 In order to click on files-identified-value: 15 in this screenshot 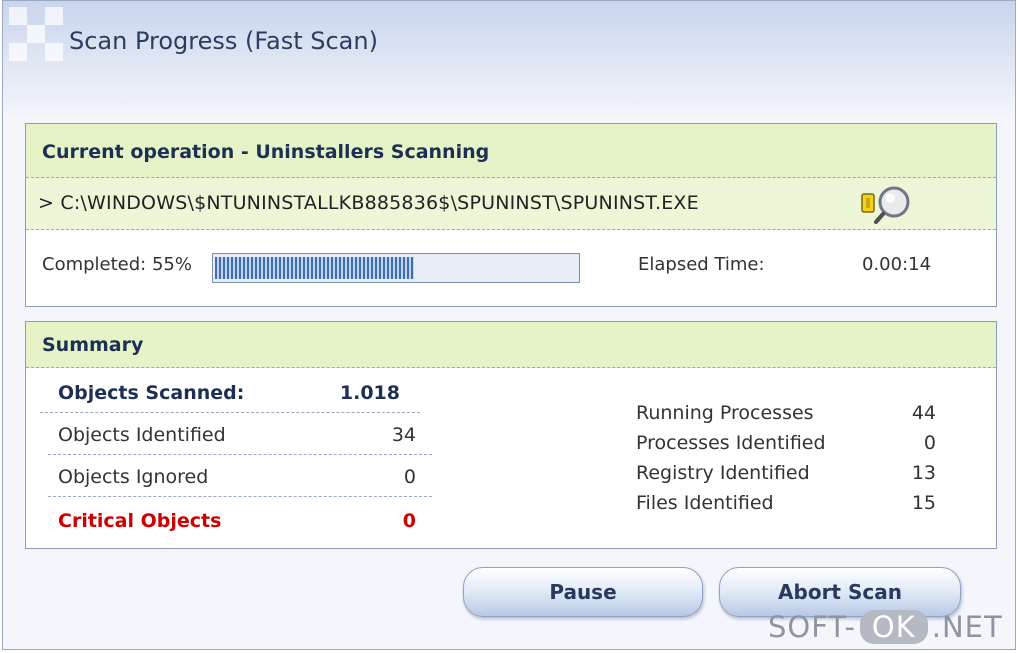, I will do `click(923, 503)`.